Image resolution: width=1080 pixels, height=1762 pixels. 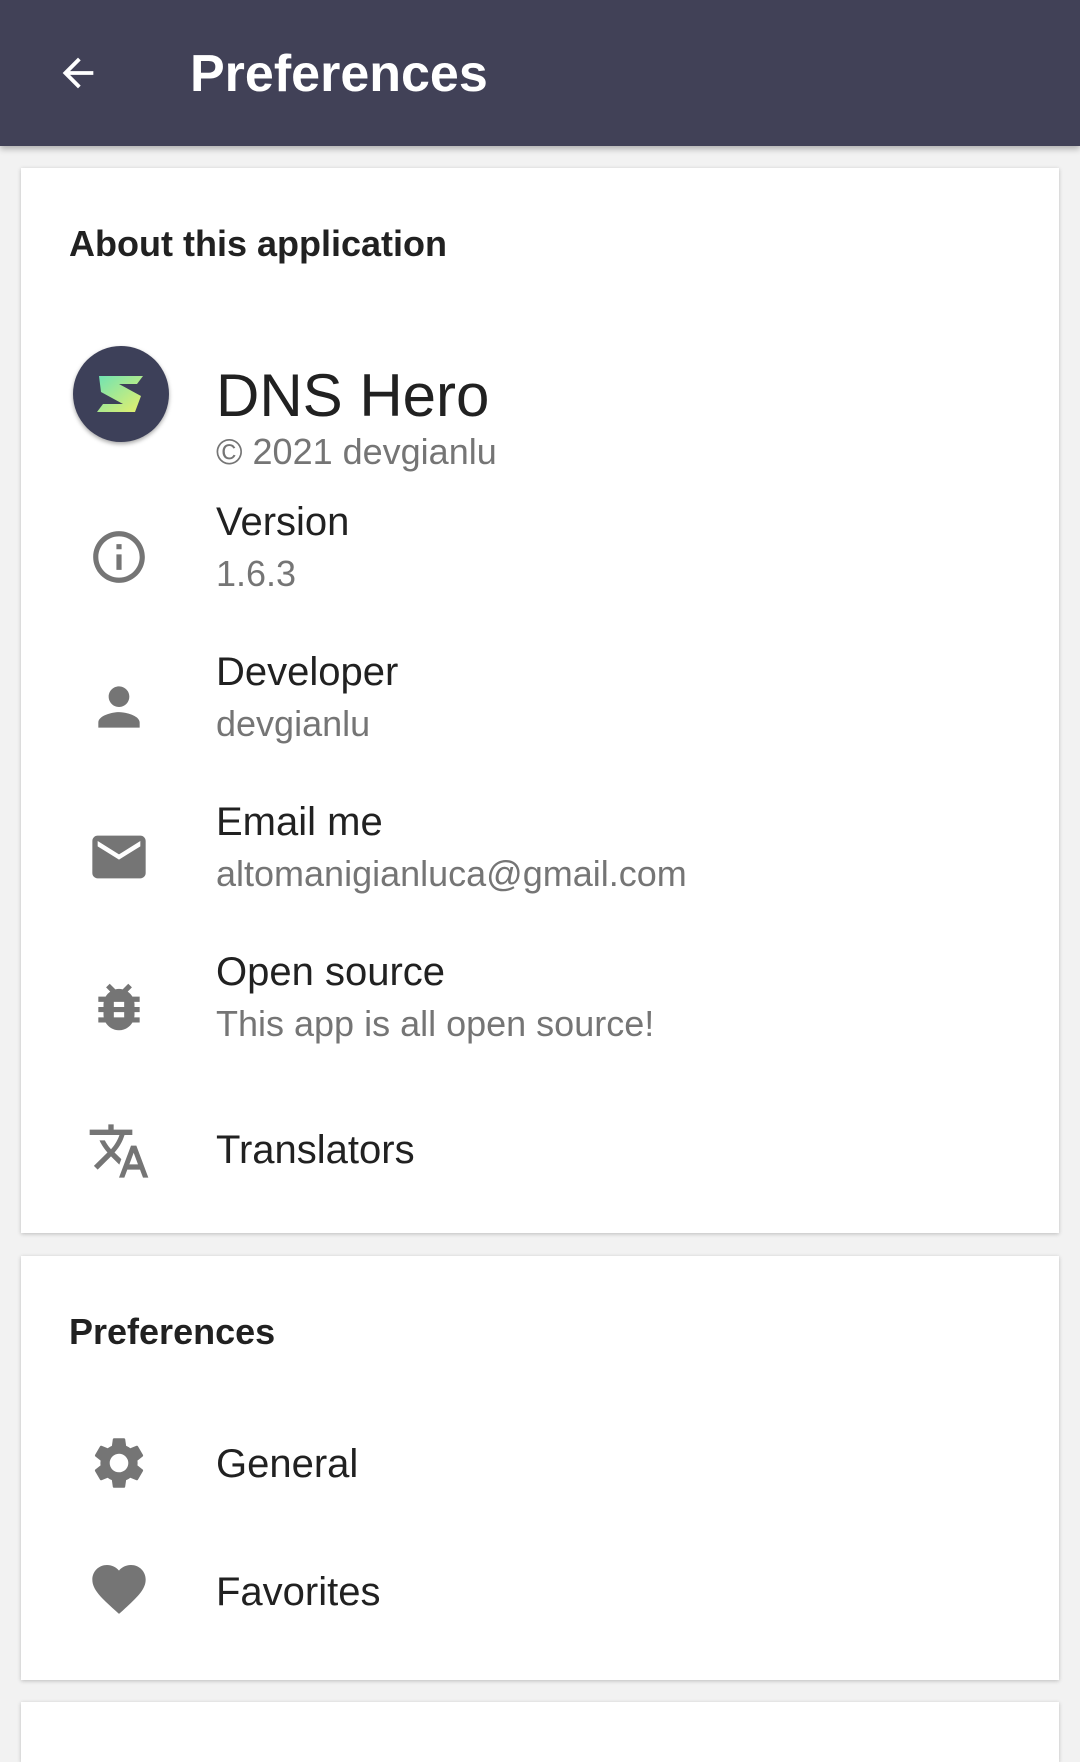 I want to click on general-label: General, so click(x=287, y=1464).